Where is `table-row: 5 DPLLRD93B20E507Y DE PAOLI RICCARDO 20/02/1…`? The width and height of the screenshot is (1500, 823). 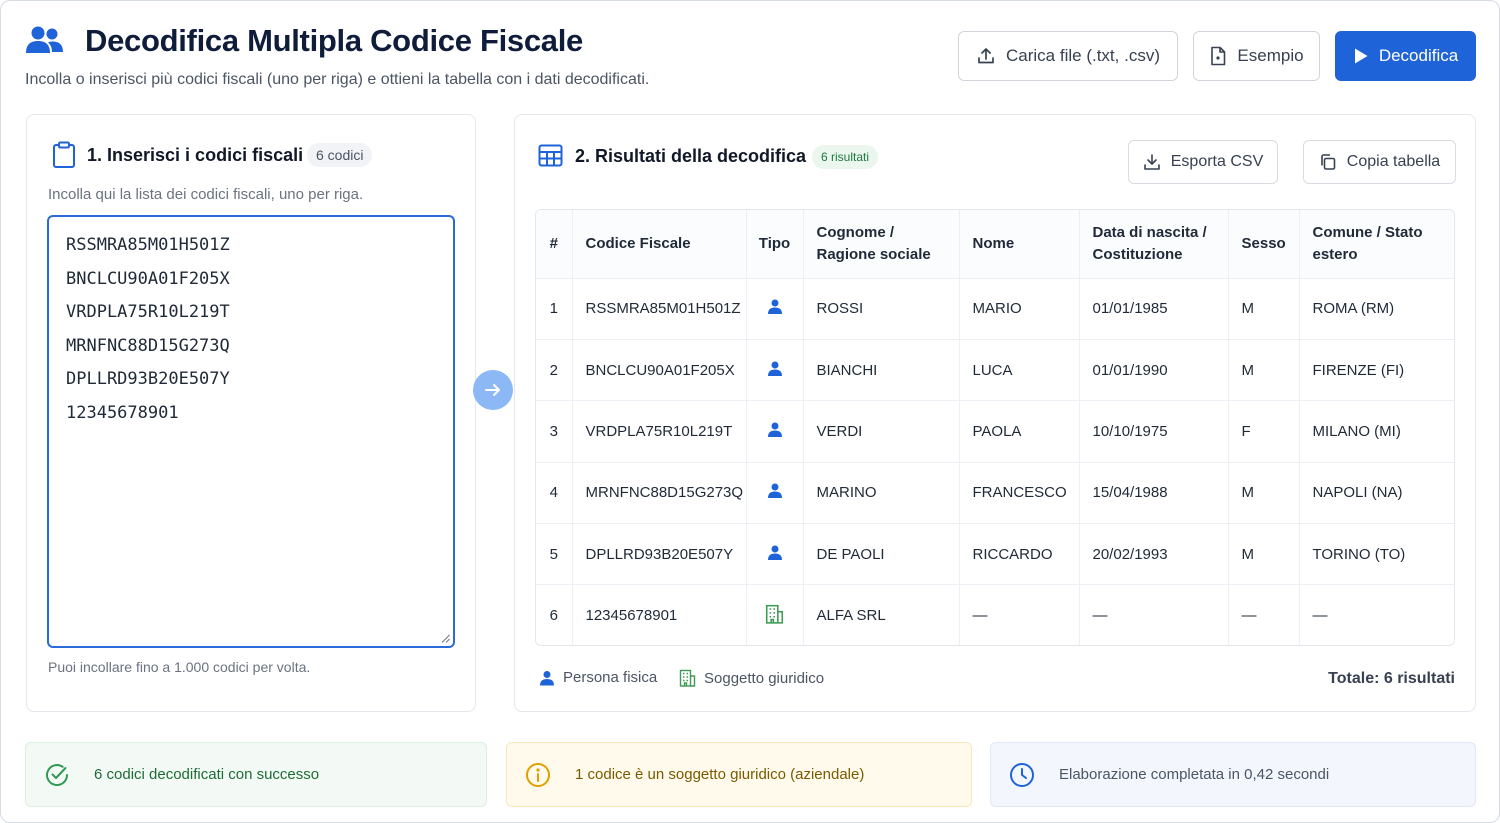 table-row: 5 DPLLRD93B20E507Y DE PAOLI RICCARDO 20/02/1… is located at coordinates (995, 554).